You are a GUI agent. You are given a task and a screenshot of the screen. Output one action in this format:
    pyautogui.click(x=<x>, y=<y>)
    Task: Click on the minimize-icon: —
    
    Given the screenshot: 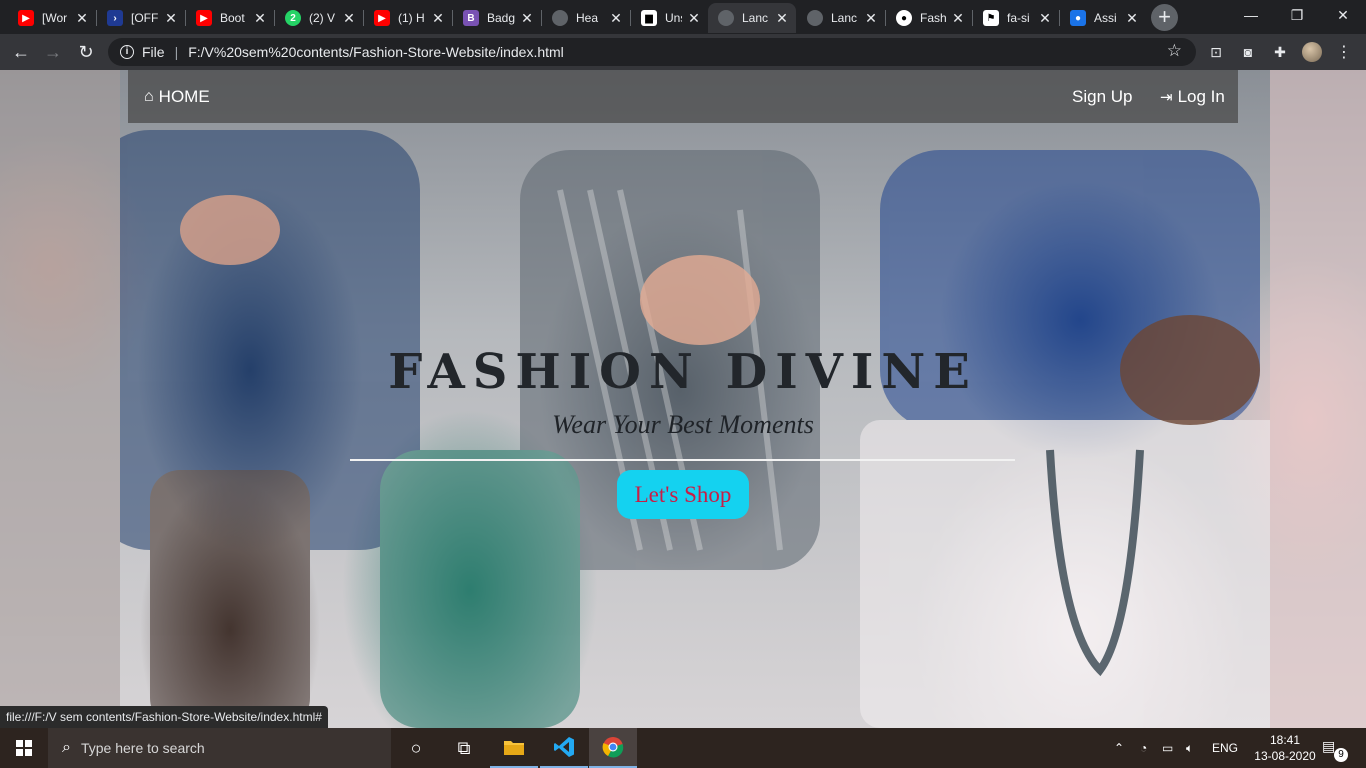 What is the action you would take?
    pyautogui.click(x=1251, y=15)
    